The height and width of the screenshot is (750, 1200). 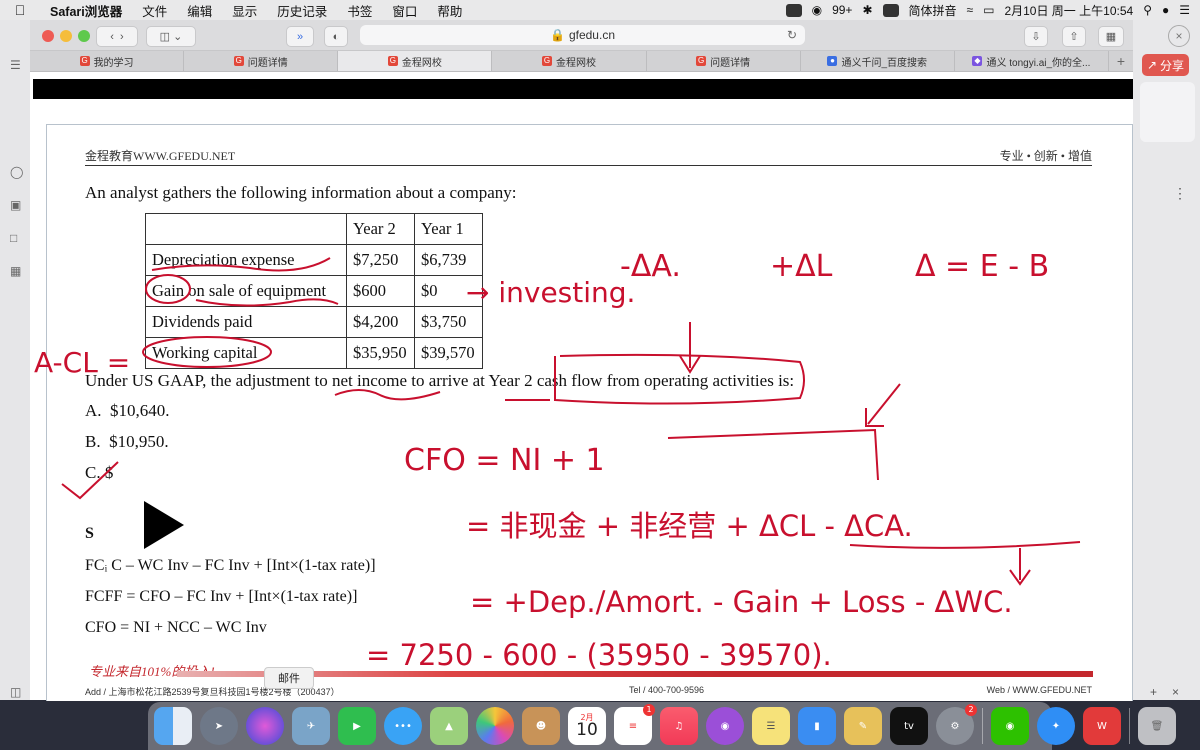 I want to click on reminders-icon: ≡ 1, so click(x=634, y=724).